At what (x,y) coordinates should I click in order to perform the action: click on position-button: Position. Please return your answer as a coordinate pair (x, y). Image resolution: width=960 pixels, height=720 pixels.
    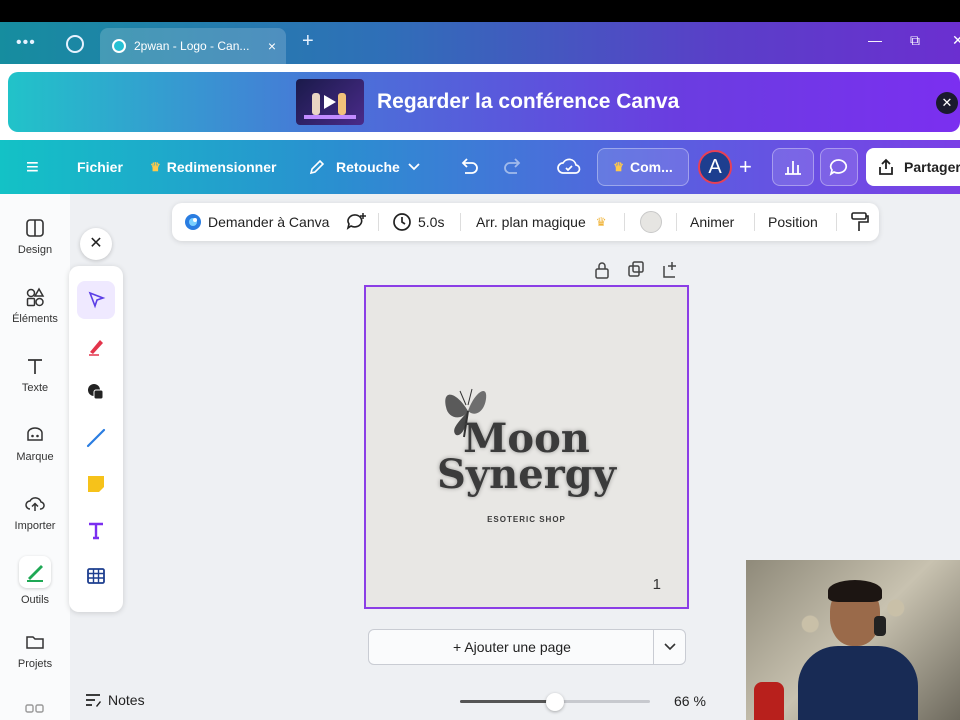
    Looking at the image, I should click on (793, 222).